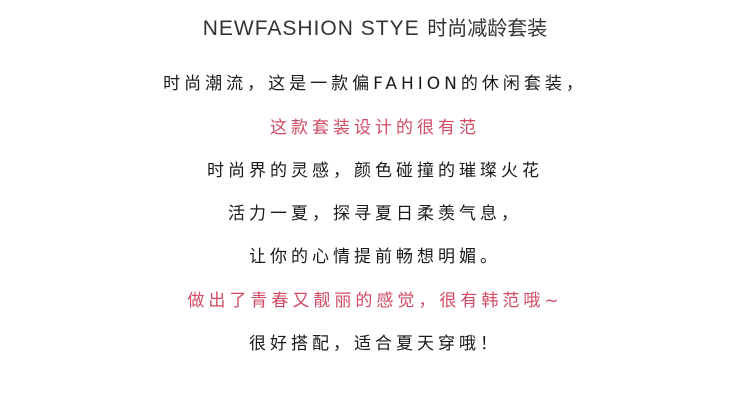 The image size is (750, 401). What do you see at coordinates (311, 28) in the screenshot?
I see `title-english: NEWFASHION STYE` at bounding box center [311, 28].